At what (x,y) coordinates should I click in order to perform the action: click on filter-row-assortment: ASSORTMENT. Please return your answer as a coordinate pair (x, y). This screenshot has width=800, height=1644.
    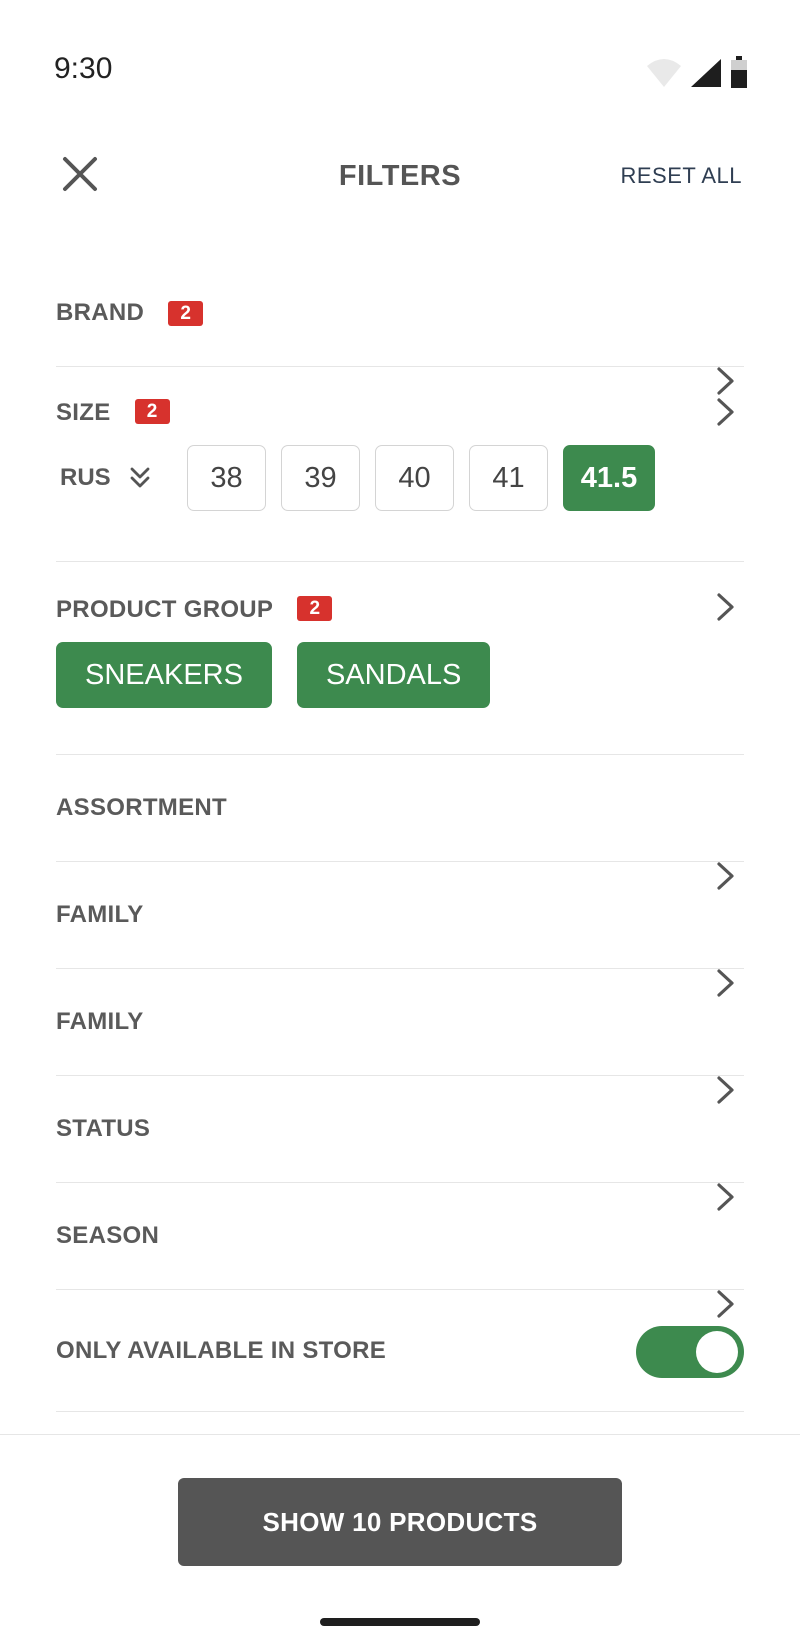
    Looking at the image, I should click on (400, 822).